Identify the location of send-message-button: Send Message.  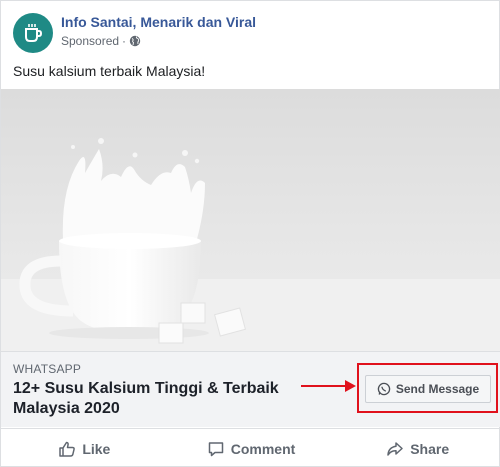
(428, 389).